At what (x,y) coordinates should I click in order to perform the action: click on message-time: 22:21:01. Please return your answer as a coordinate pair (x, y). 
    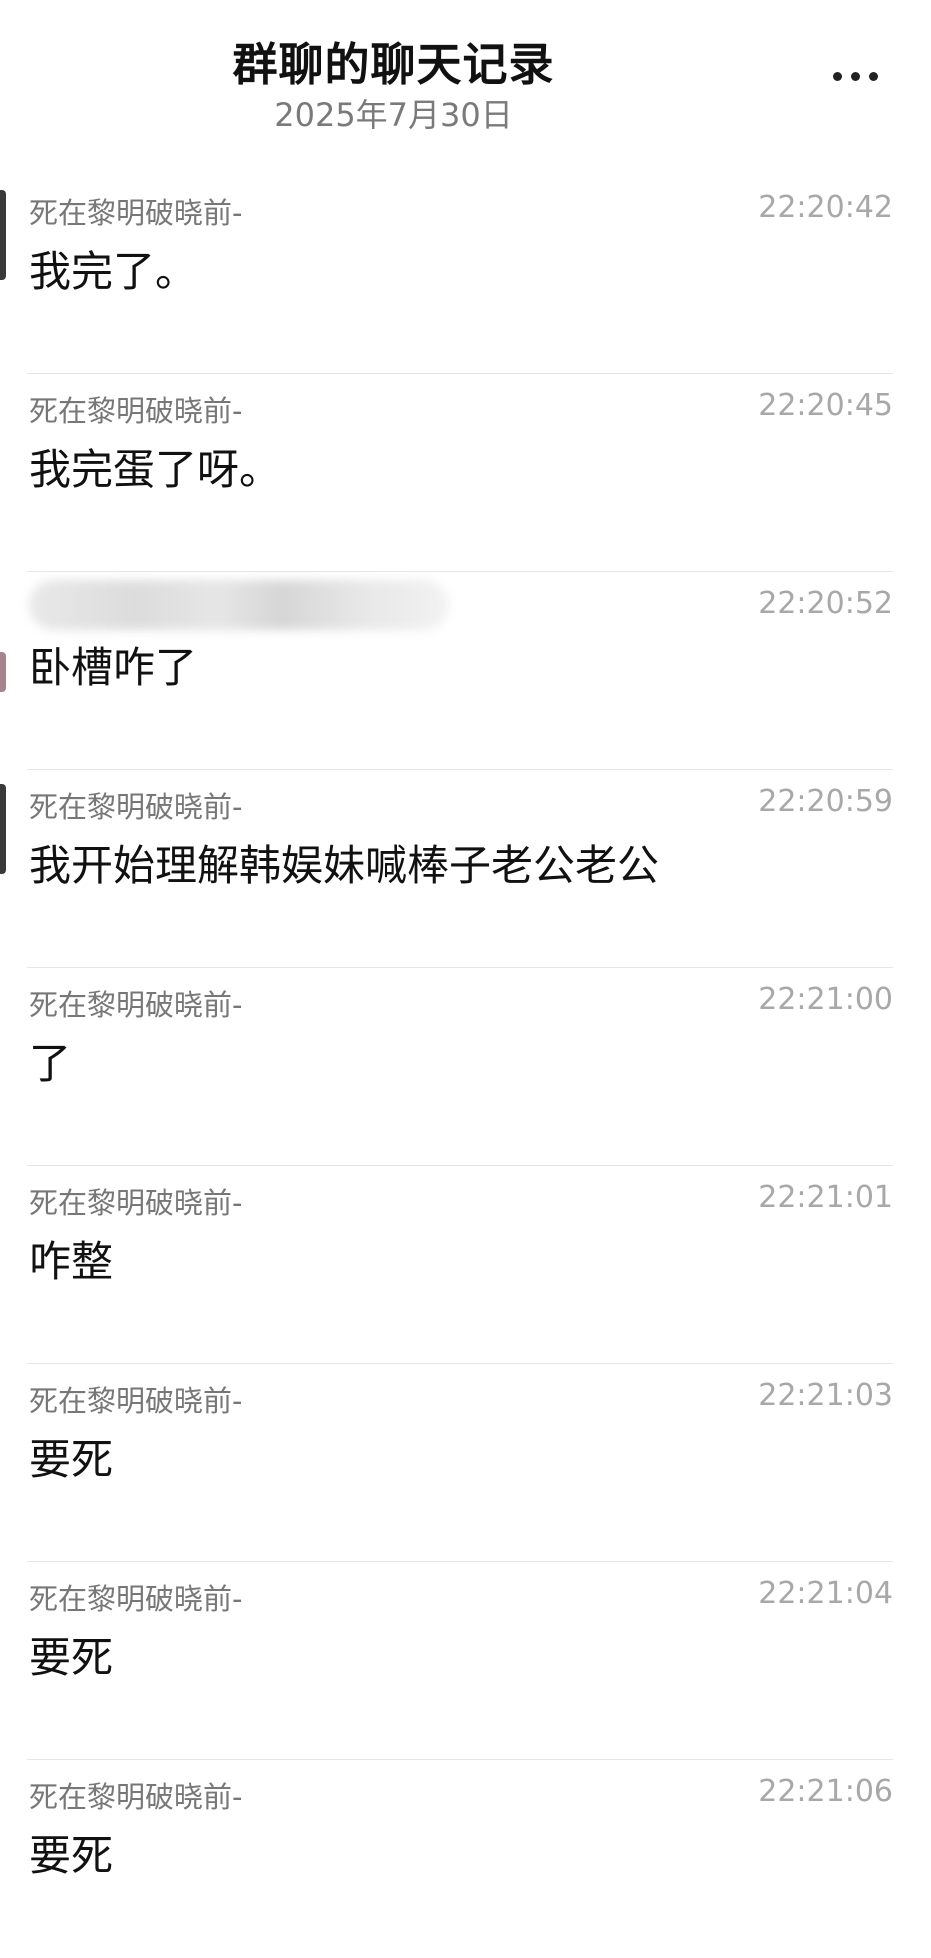
    Looking at the image, I should click on (825, 1197).